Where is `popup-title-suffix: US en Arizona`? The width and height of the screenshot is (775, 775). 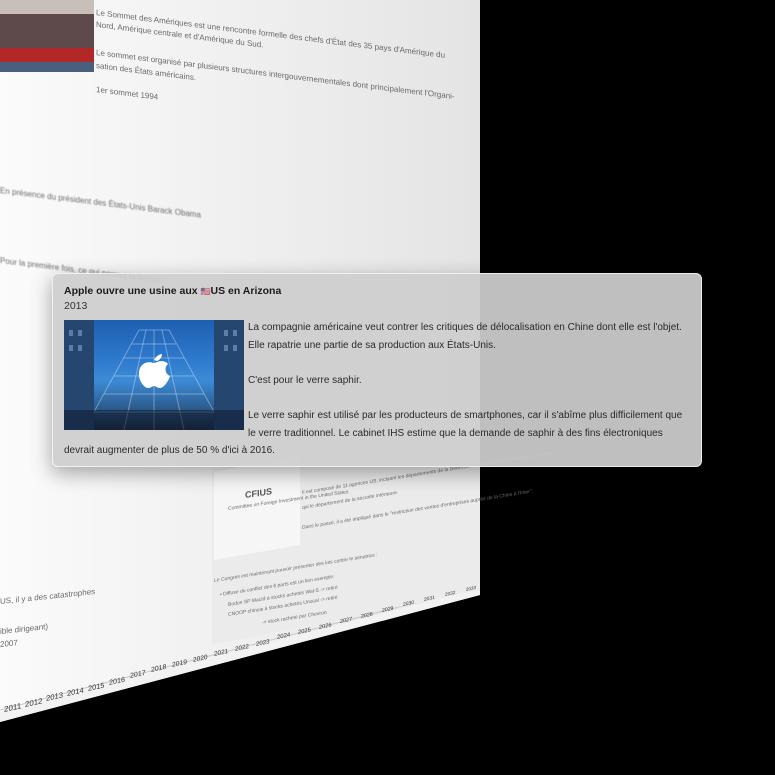 popup-title-suffix: US en Arizona is located at coordinates (246, 291).